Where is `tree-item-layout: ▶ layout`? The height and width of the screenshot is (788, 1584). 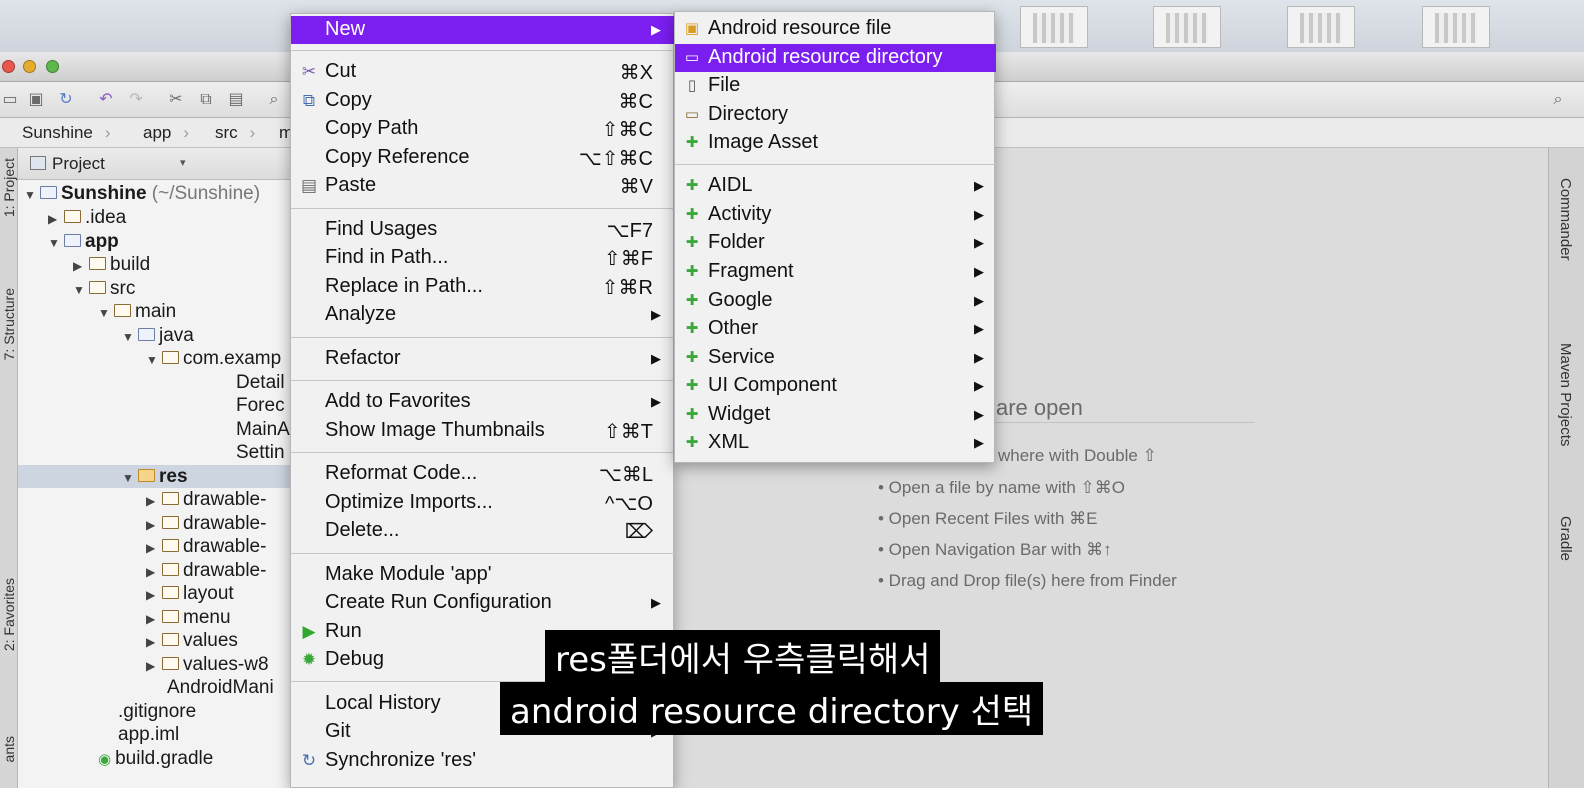
tree-item-layout: ▶ layout is located at coordinates (190, 594).